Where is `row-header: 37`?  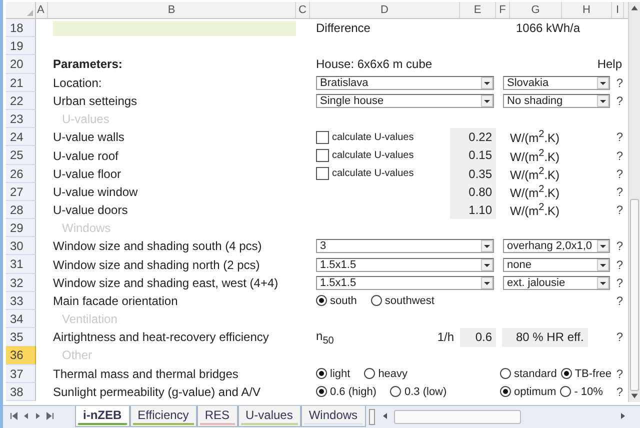 row-header: 37 is located at coordinates (21, 373).